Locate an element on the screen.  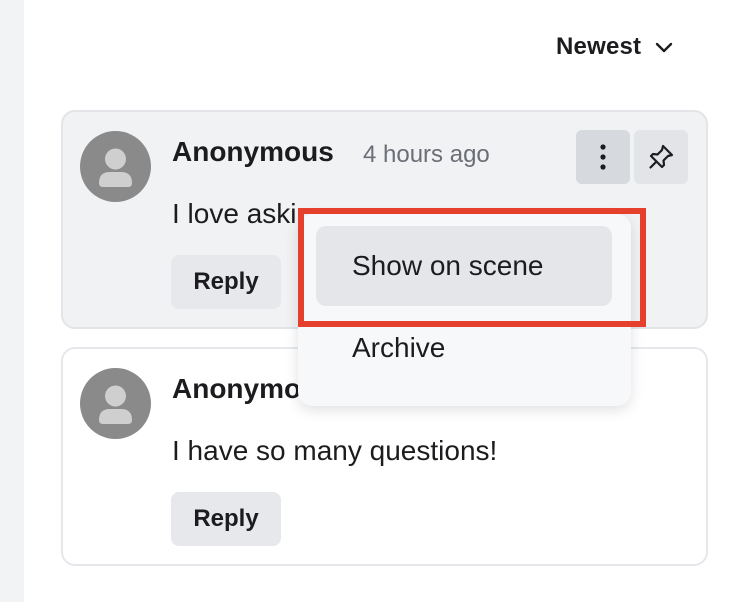
more-options-button is located at coordinates (603, 157).